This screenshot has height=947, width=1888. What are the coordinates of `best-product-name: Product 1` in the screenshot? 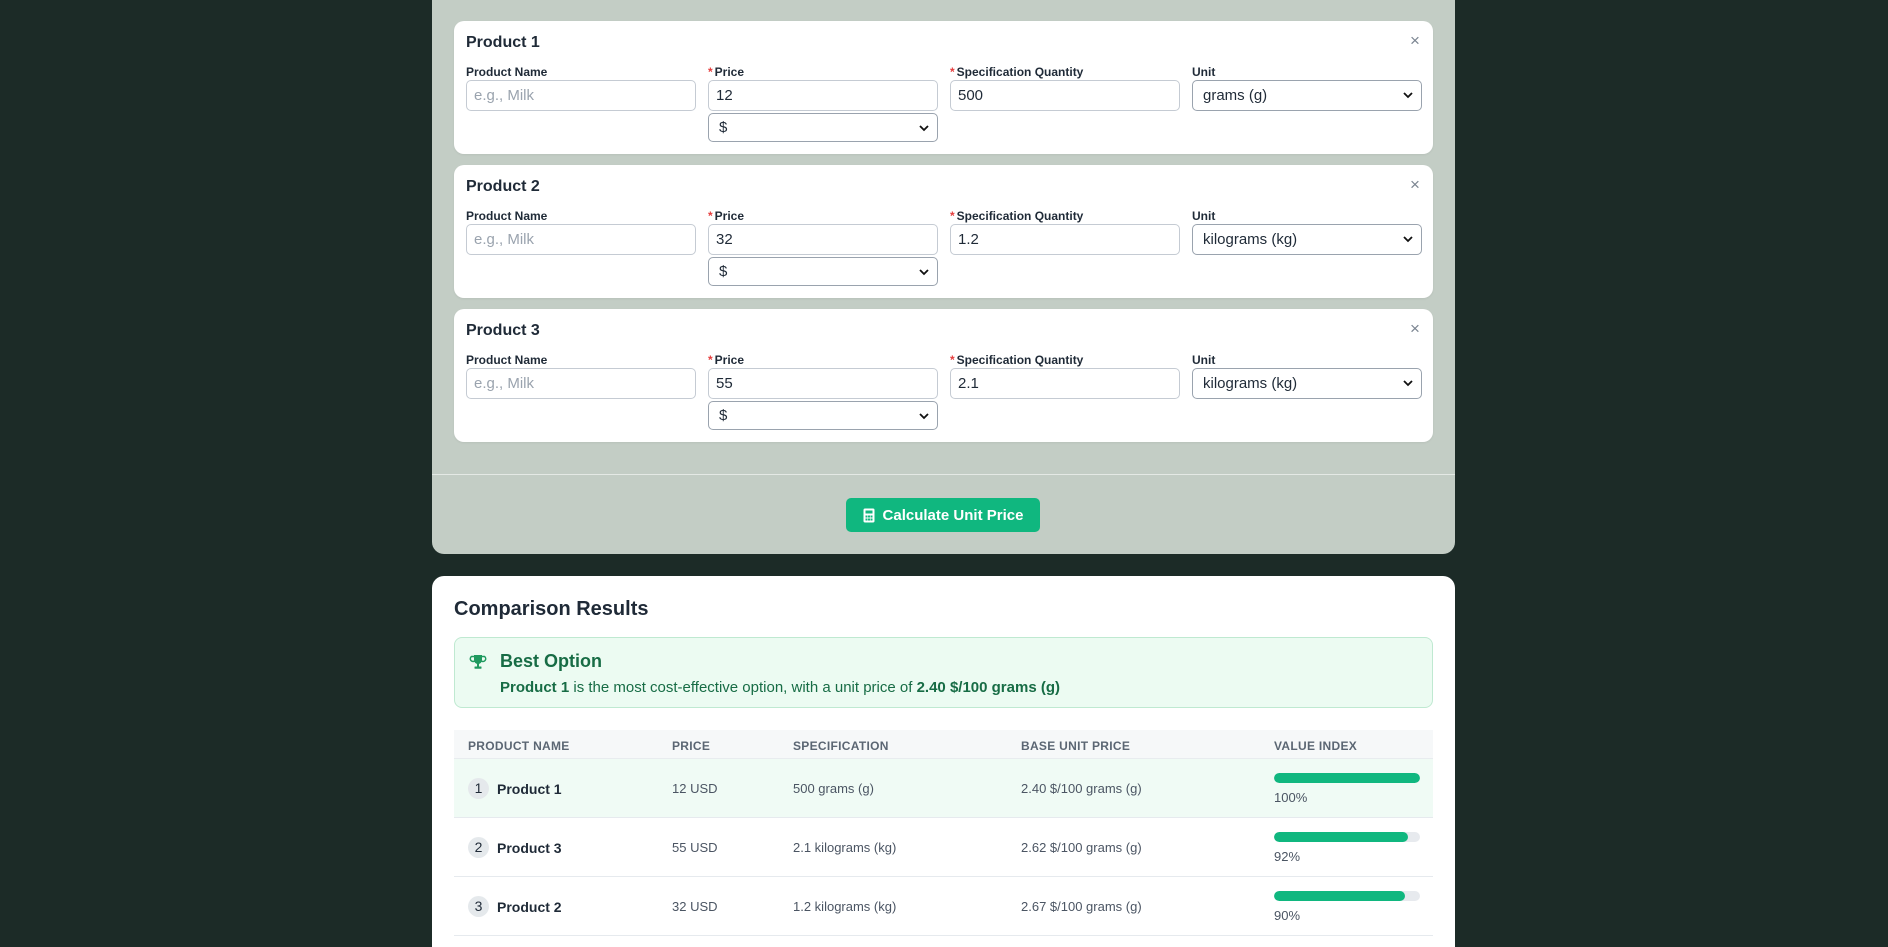 It's located at (535, 687).